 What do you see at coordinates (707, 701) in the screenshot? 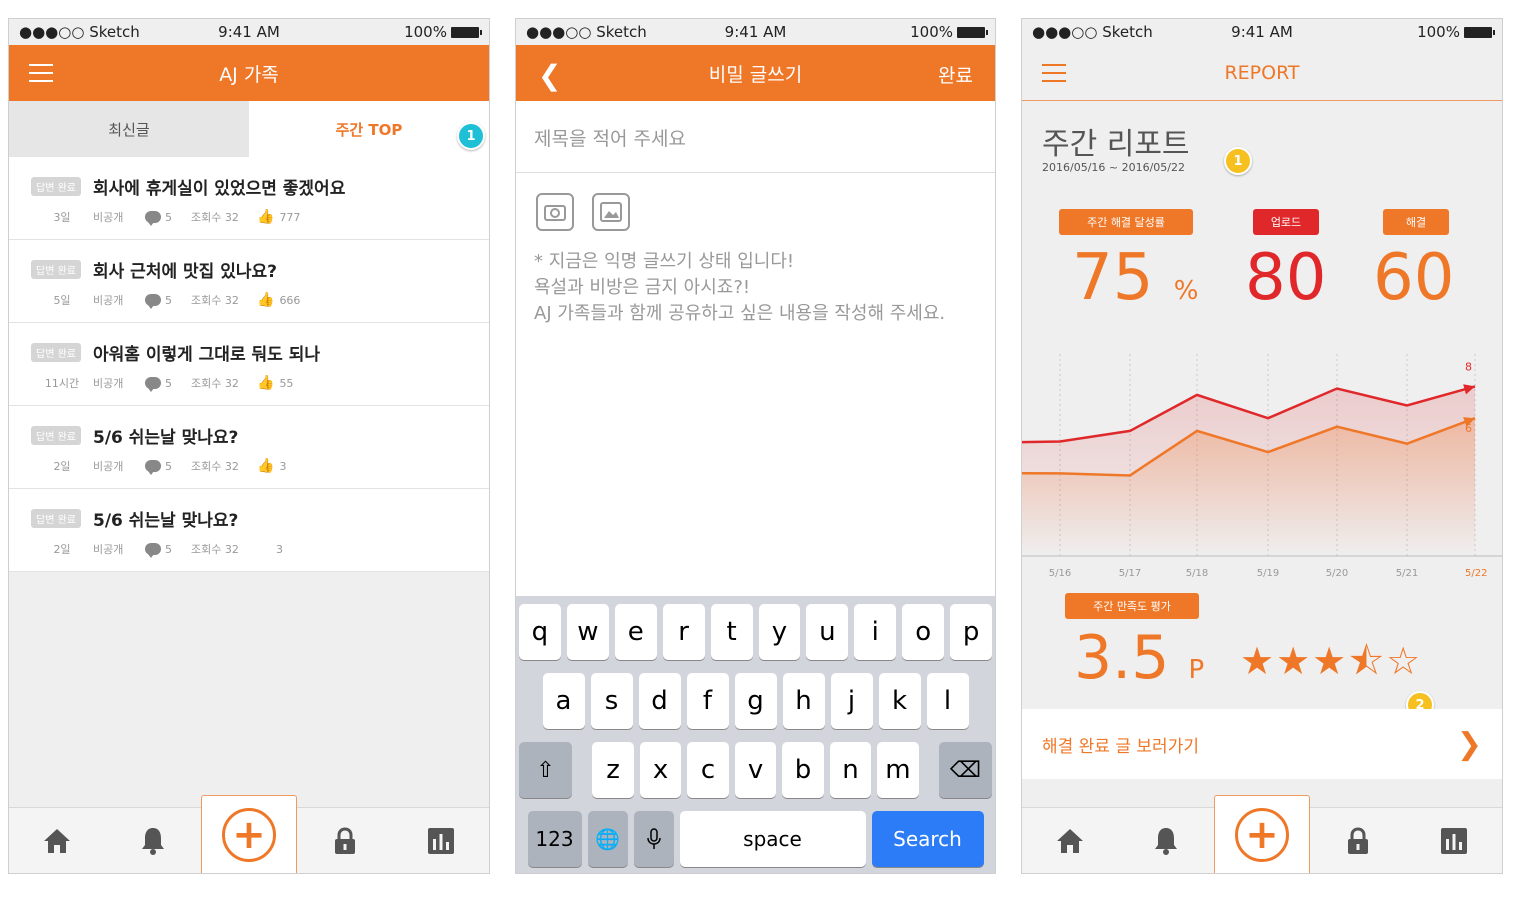
I see `key-f: f` at bounding box center [707, 701].